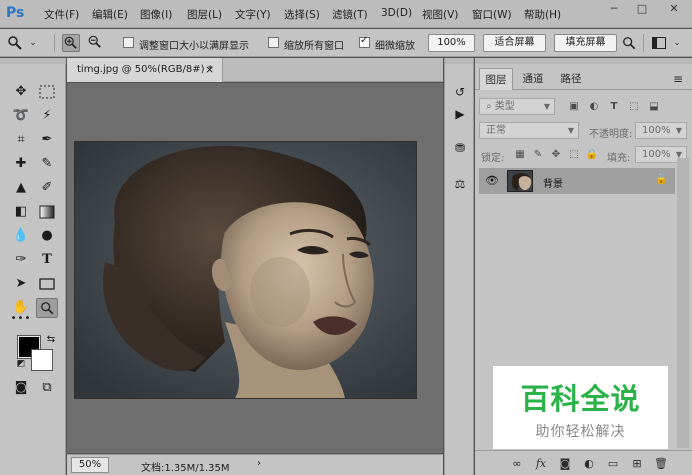  I want to click on add-mask-icon: ◙, so click(565, 464).